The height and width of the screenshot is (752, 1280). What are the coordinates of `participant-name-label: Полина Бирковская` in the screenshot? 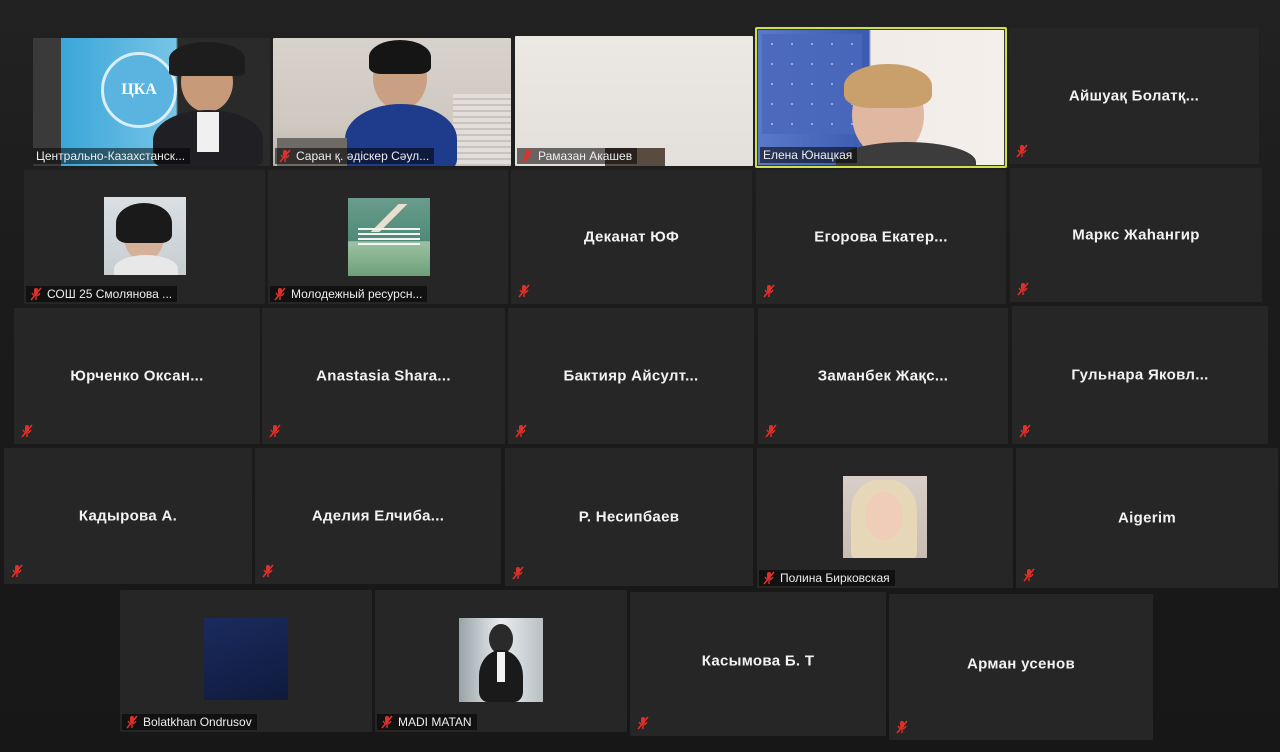 It's located at (827, 578).